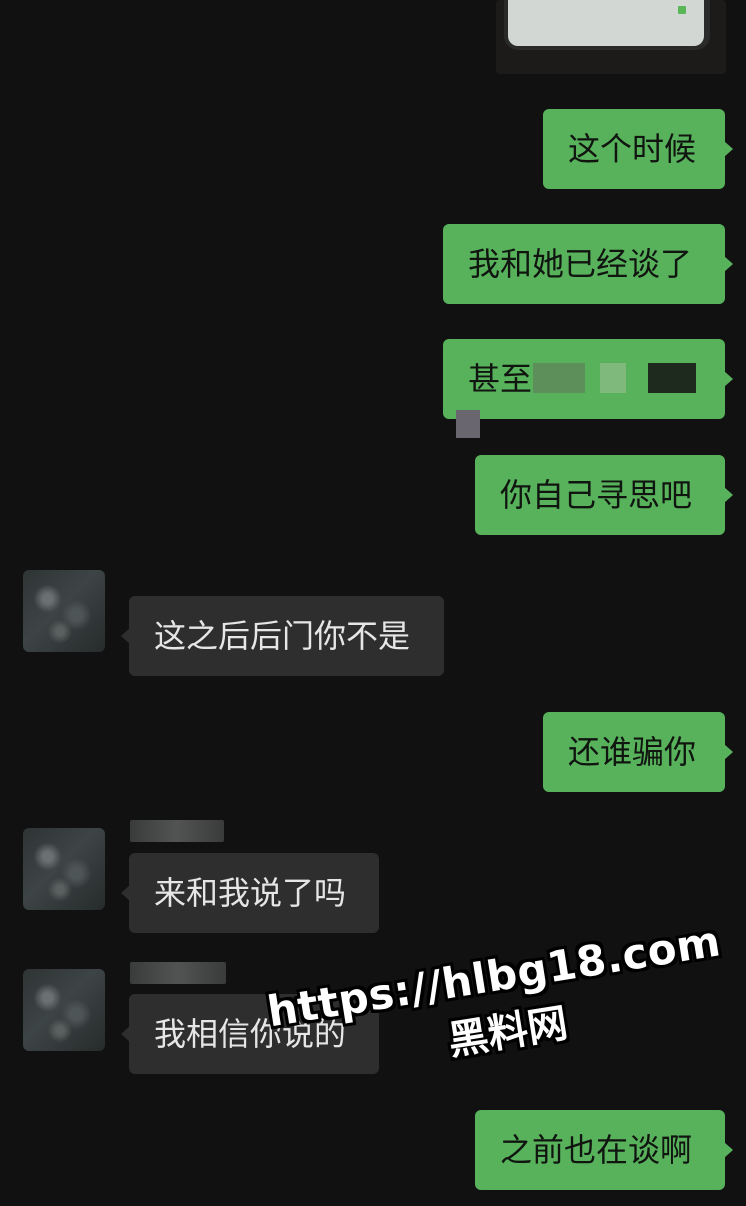 The image size is (746, 1206). I want to click on message-text: 你自己寻思吧, so click(596, 495).